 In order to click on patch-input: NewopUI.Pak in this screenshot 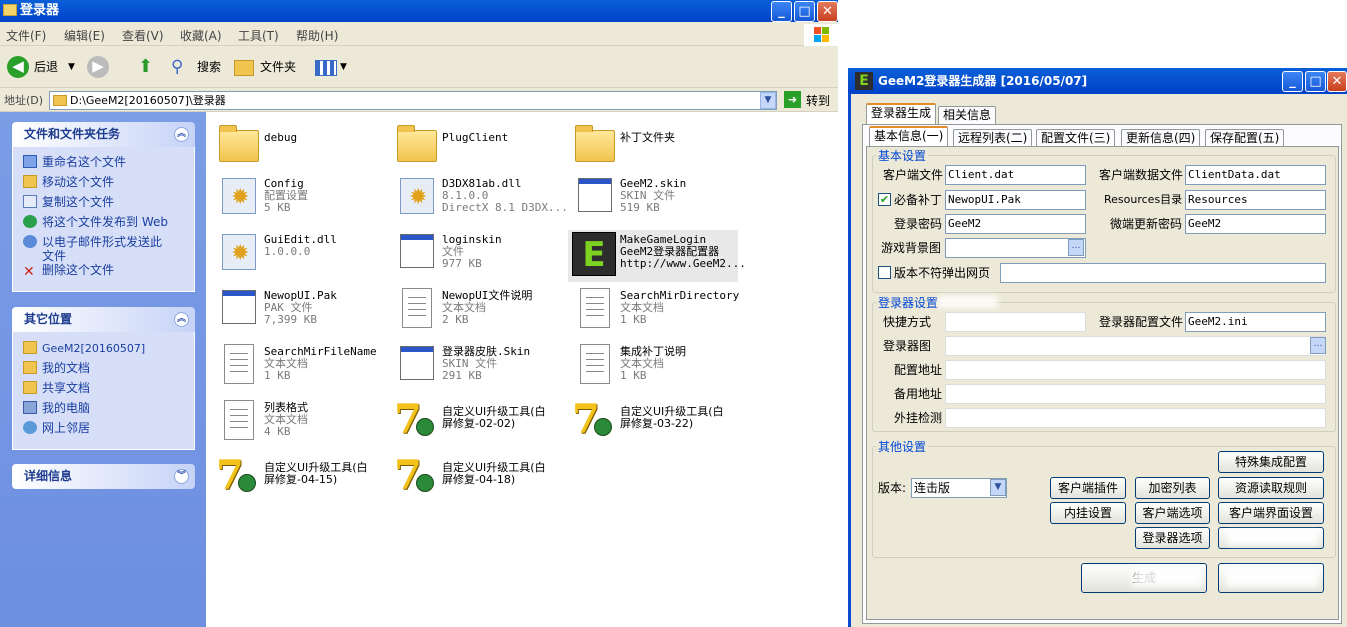, I will do `click(1015, 200)`.